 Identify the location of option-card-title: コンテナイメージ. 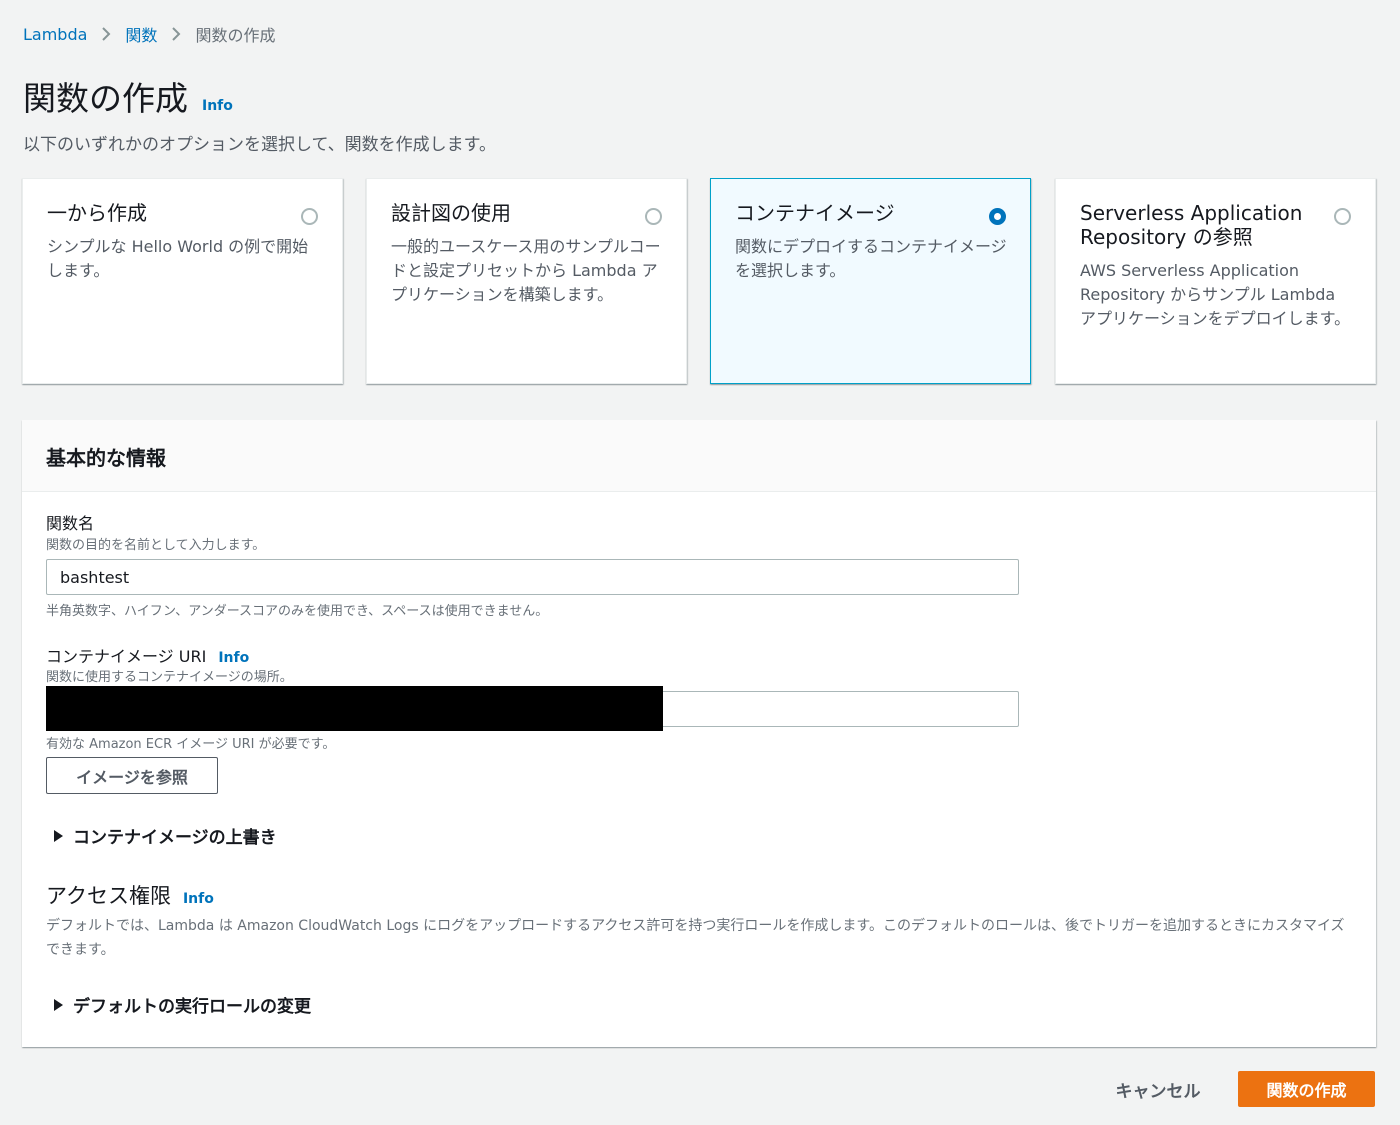
(815, 213).